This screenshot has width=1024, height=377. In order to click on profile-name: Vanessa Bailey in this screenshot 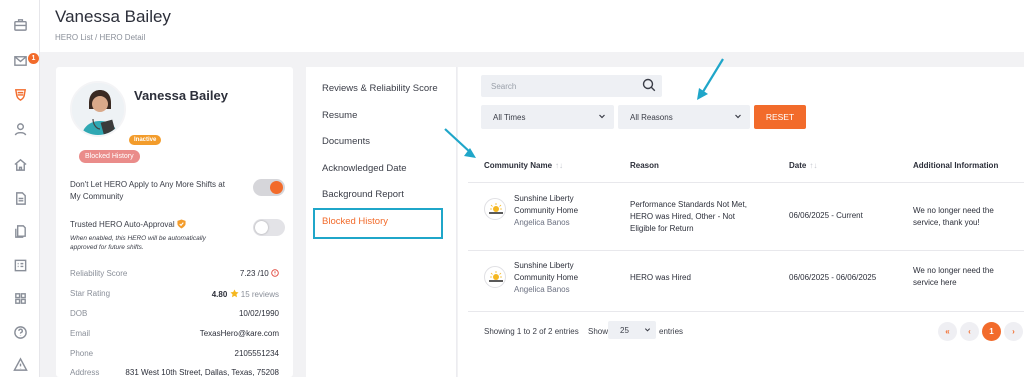, I will do `click(181, 95)`.